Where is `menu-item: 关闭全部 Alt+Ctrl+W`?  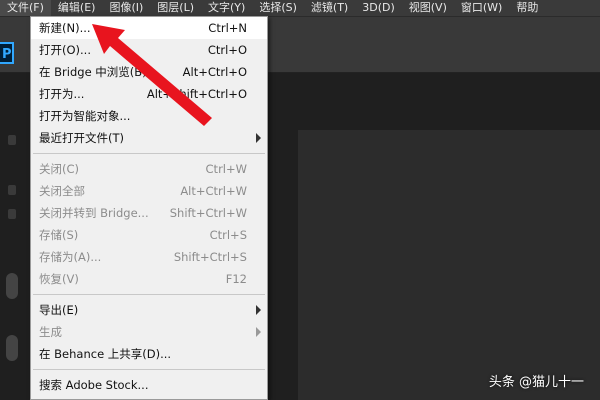
menu-item: 关闭全部 Alt+Ctrl+W is located at coordinates (149, 191).